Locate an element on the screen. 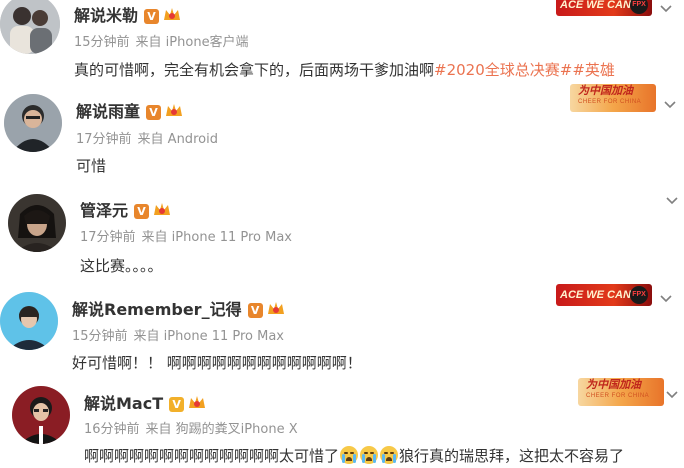  comment-body: 可惜 is located at coordinates (91, 166).